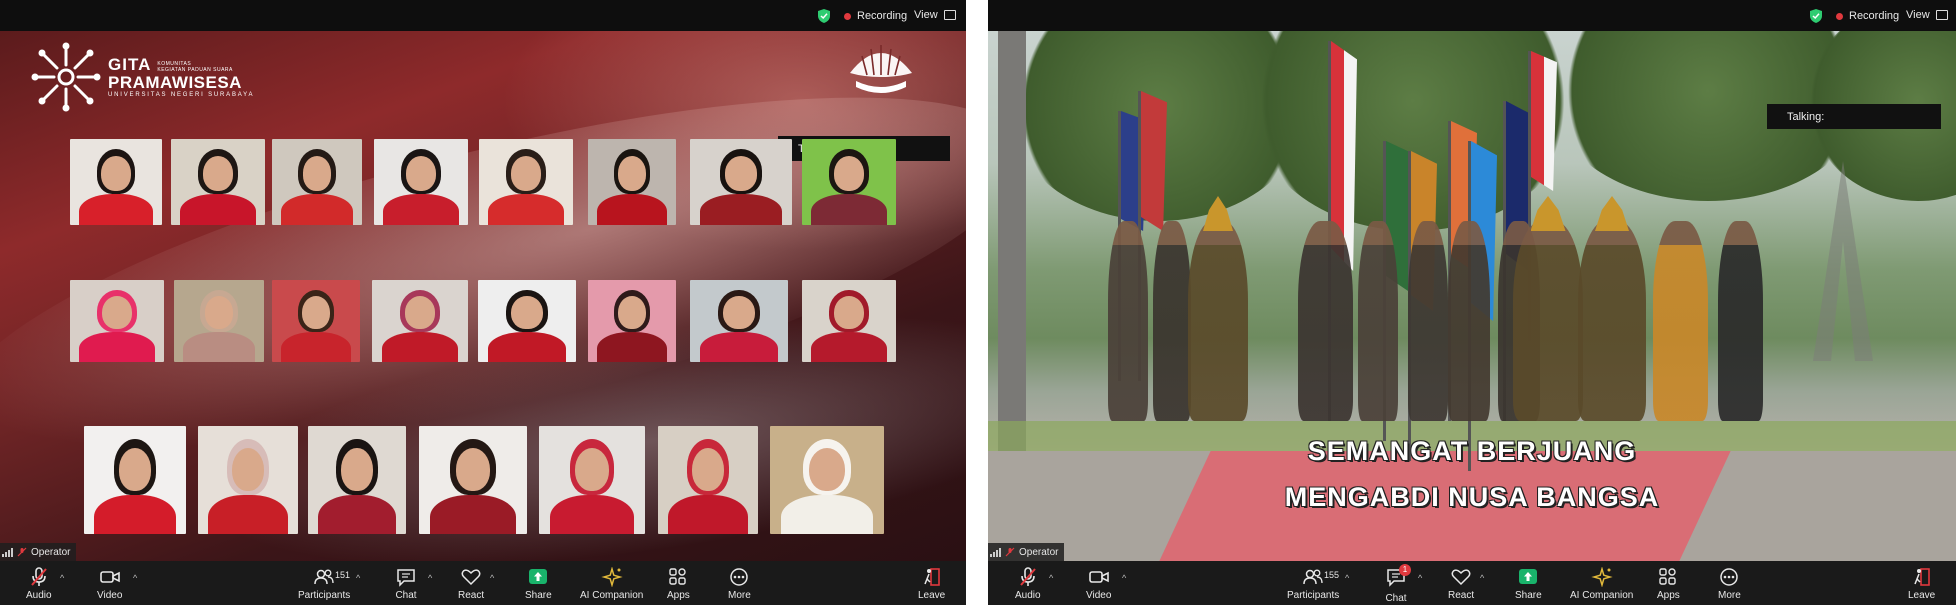  What do you see at coordinates (824, 16) in the screenshot?
I see `shield-icon` at bounding box center [824, 16].